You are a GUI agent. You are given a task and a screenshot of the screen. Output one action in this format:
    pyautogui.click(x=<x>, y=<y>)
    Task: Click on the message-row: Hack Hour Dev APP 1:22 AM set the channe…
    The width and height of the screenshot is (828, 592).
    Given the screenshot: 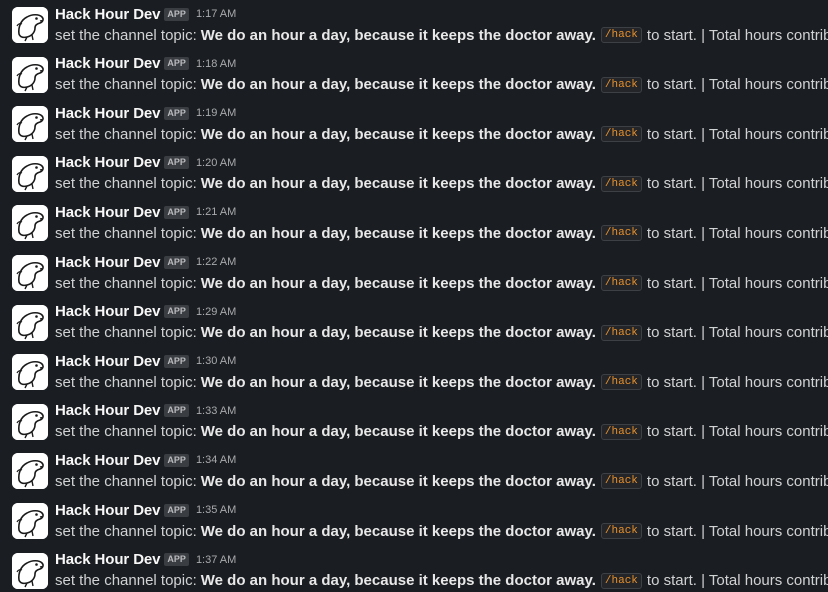 What is the action you would take?
    pyautogui.click(x=414, y=273)
    